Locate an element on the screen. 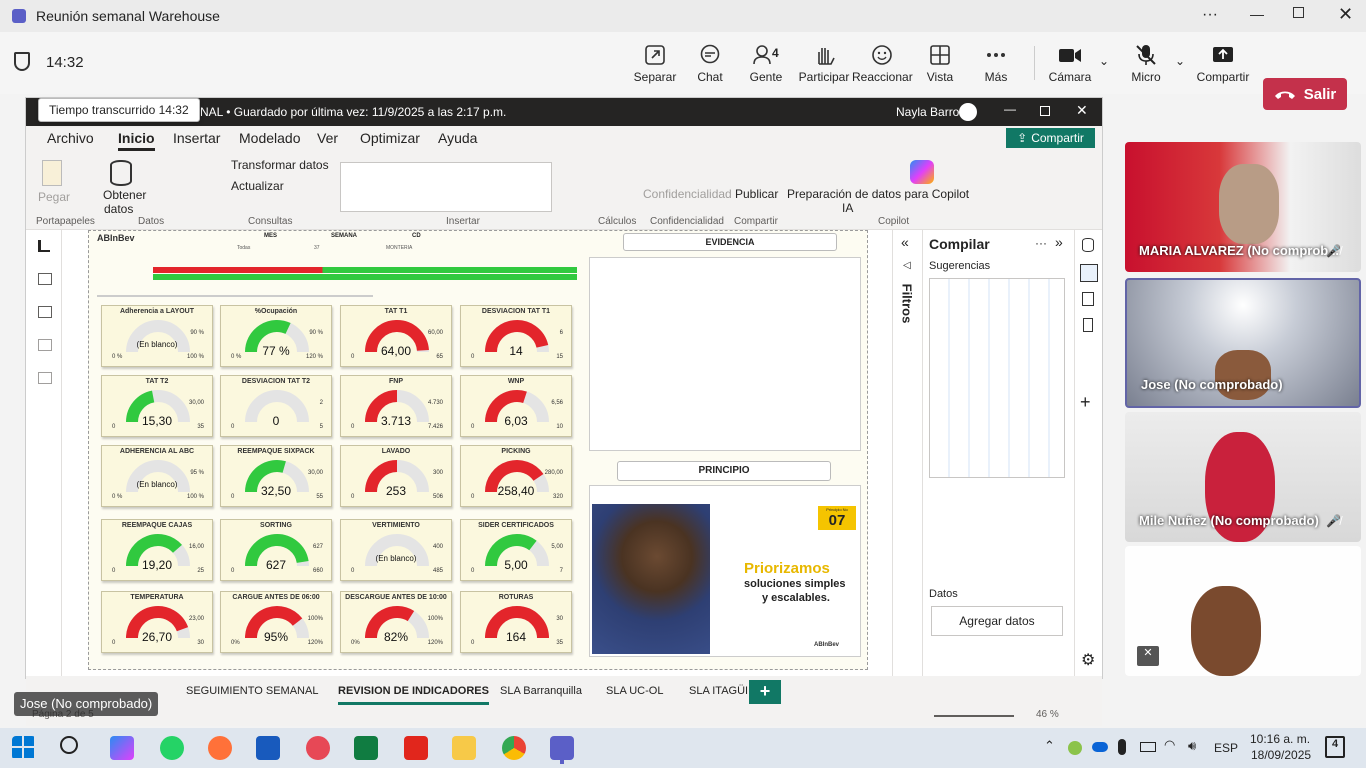 This screenshot has height=768, width=1366. tab-insertar: Insertar is located at coordinates (196, 138).